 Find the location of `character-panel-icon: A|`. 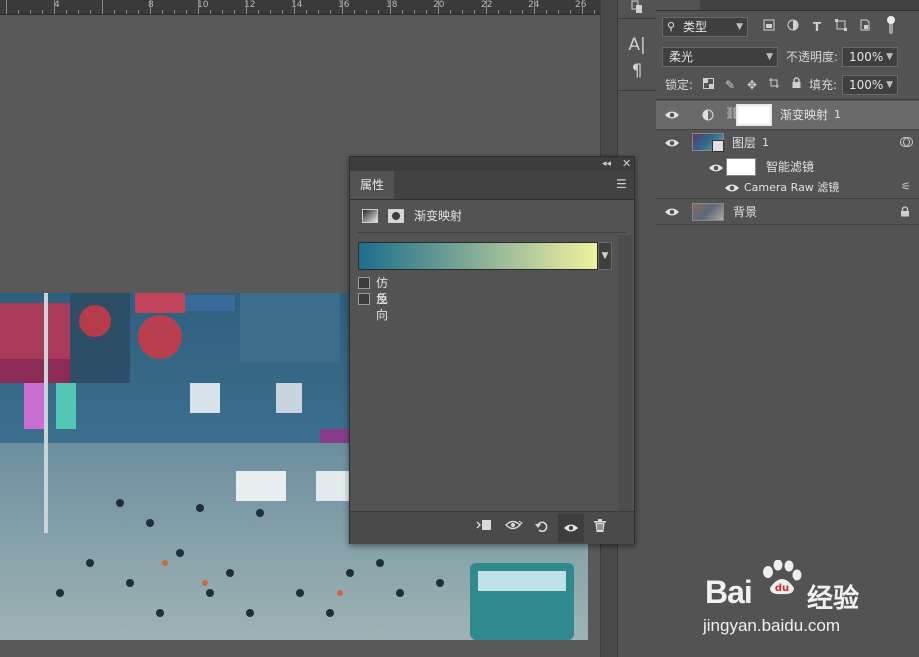

character-panel-icon: A| is located at coordinates (637, 45).